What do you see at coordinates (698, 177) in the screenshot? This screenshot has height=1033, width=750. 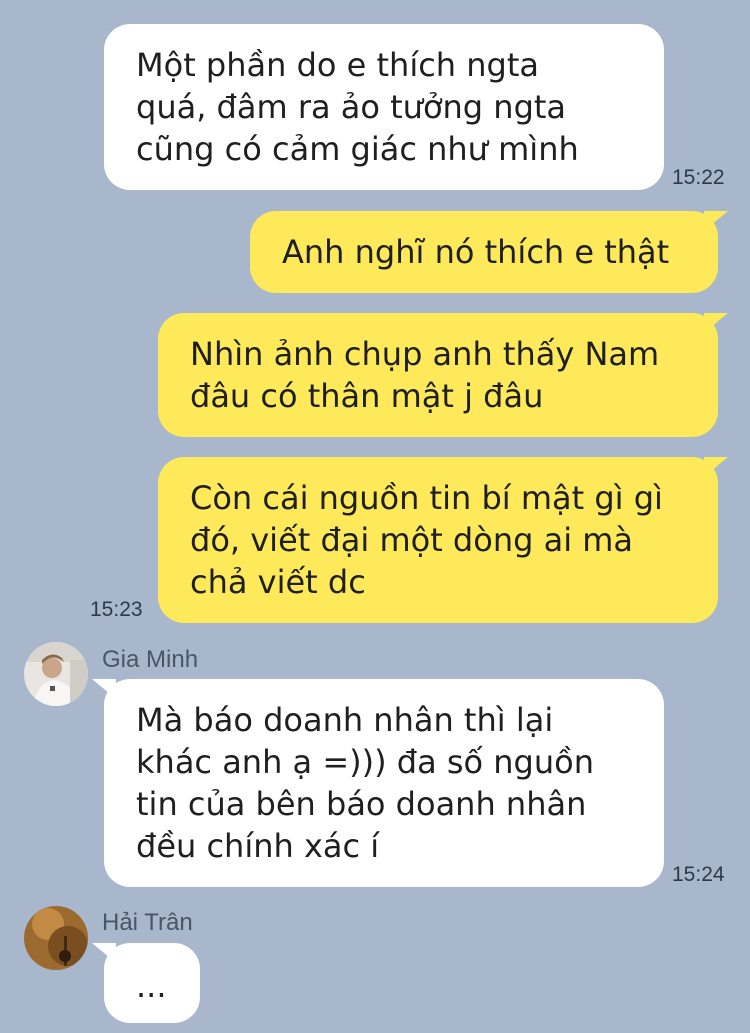 I see `message-timestamp: 15:22` at bounding box center [698, 177].